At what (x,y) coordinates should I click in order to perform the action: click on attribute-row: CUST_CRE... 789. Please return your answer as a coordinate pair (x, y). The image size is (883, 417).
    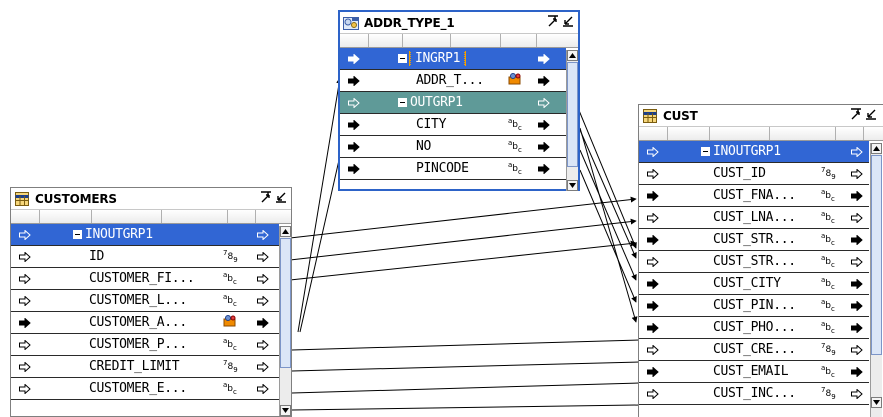
    Looking at the image, I should click on (754, 350).